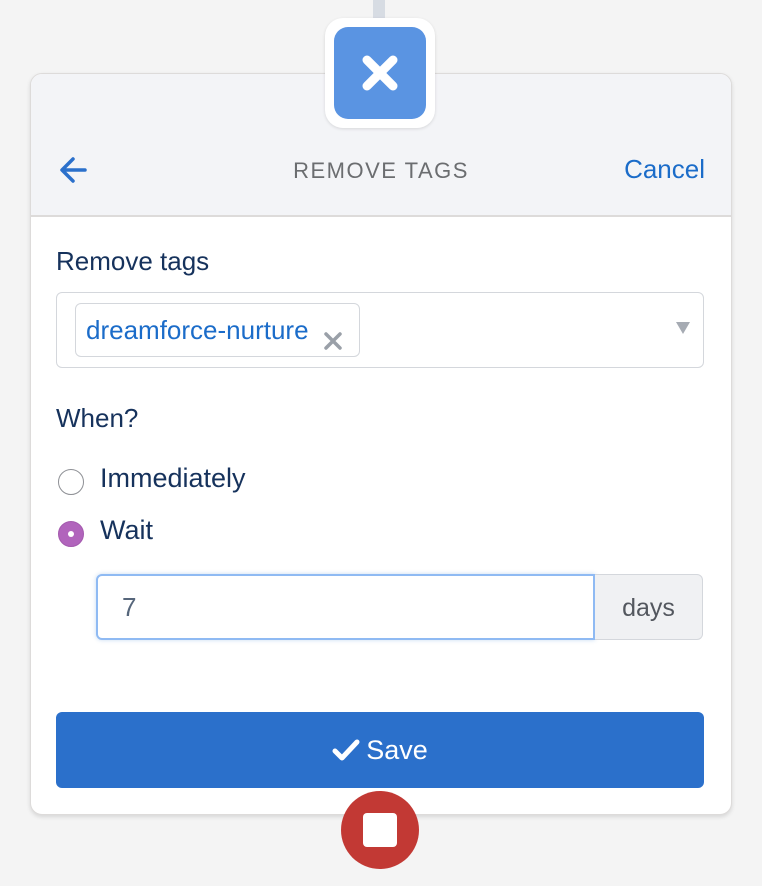  I want to click on tag-pill: dreamforce-nurture, so click(217, 330).